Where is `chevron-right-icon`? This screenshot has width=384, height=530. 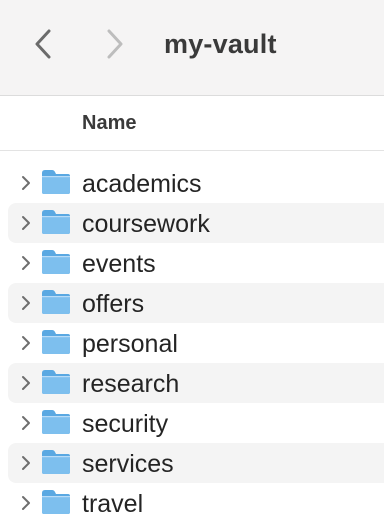
chevron-right-icon is located at coordinates (115, 44).